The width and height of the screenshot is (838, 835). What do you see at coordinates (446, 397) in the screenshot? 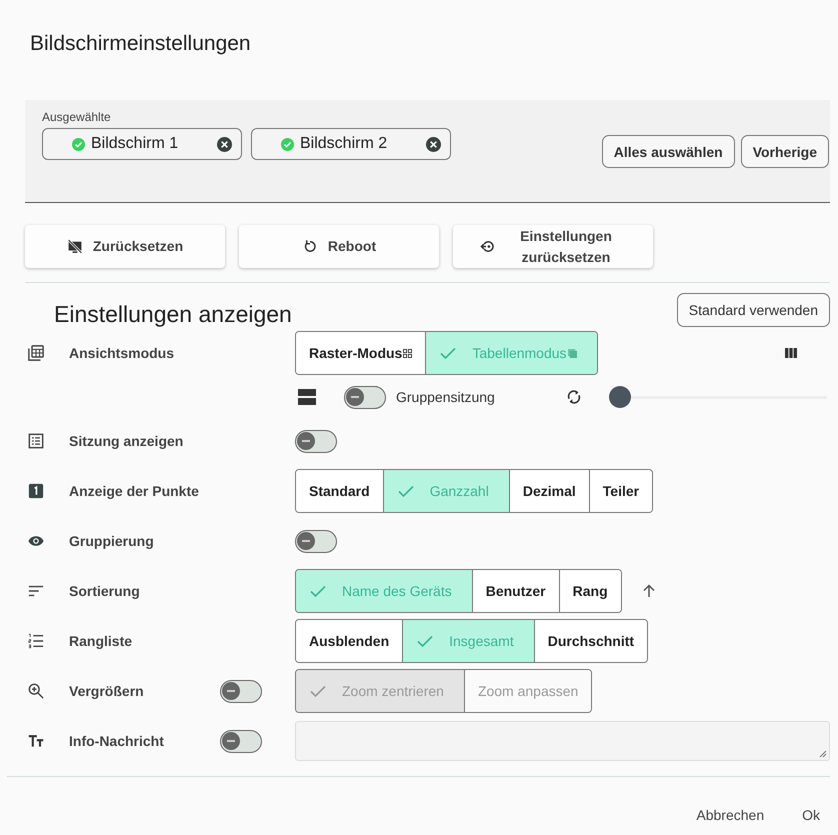
I see `toggle-label: Gruppensitzung` at bounding box center [446, 397].